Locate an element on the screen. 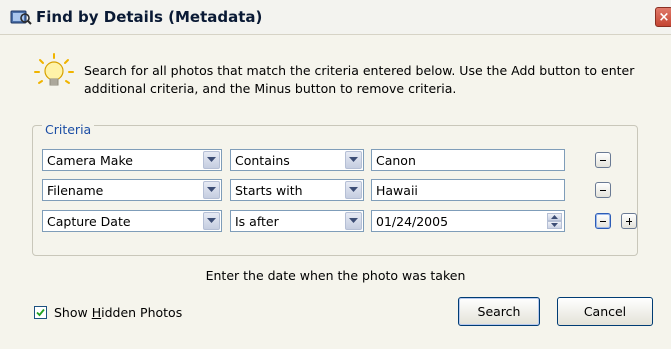  operator-select-value: Starts with is located at coordinates (269, 190).